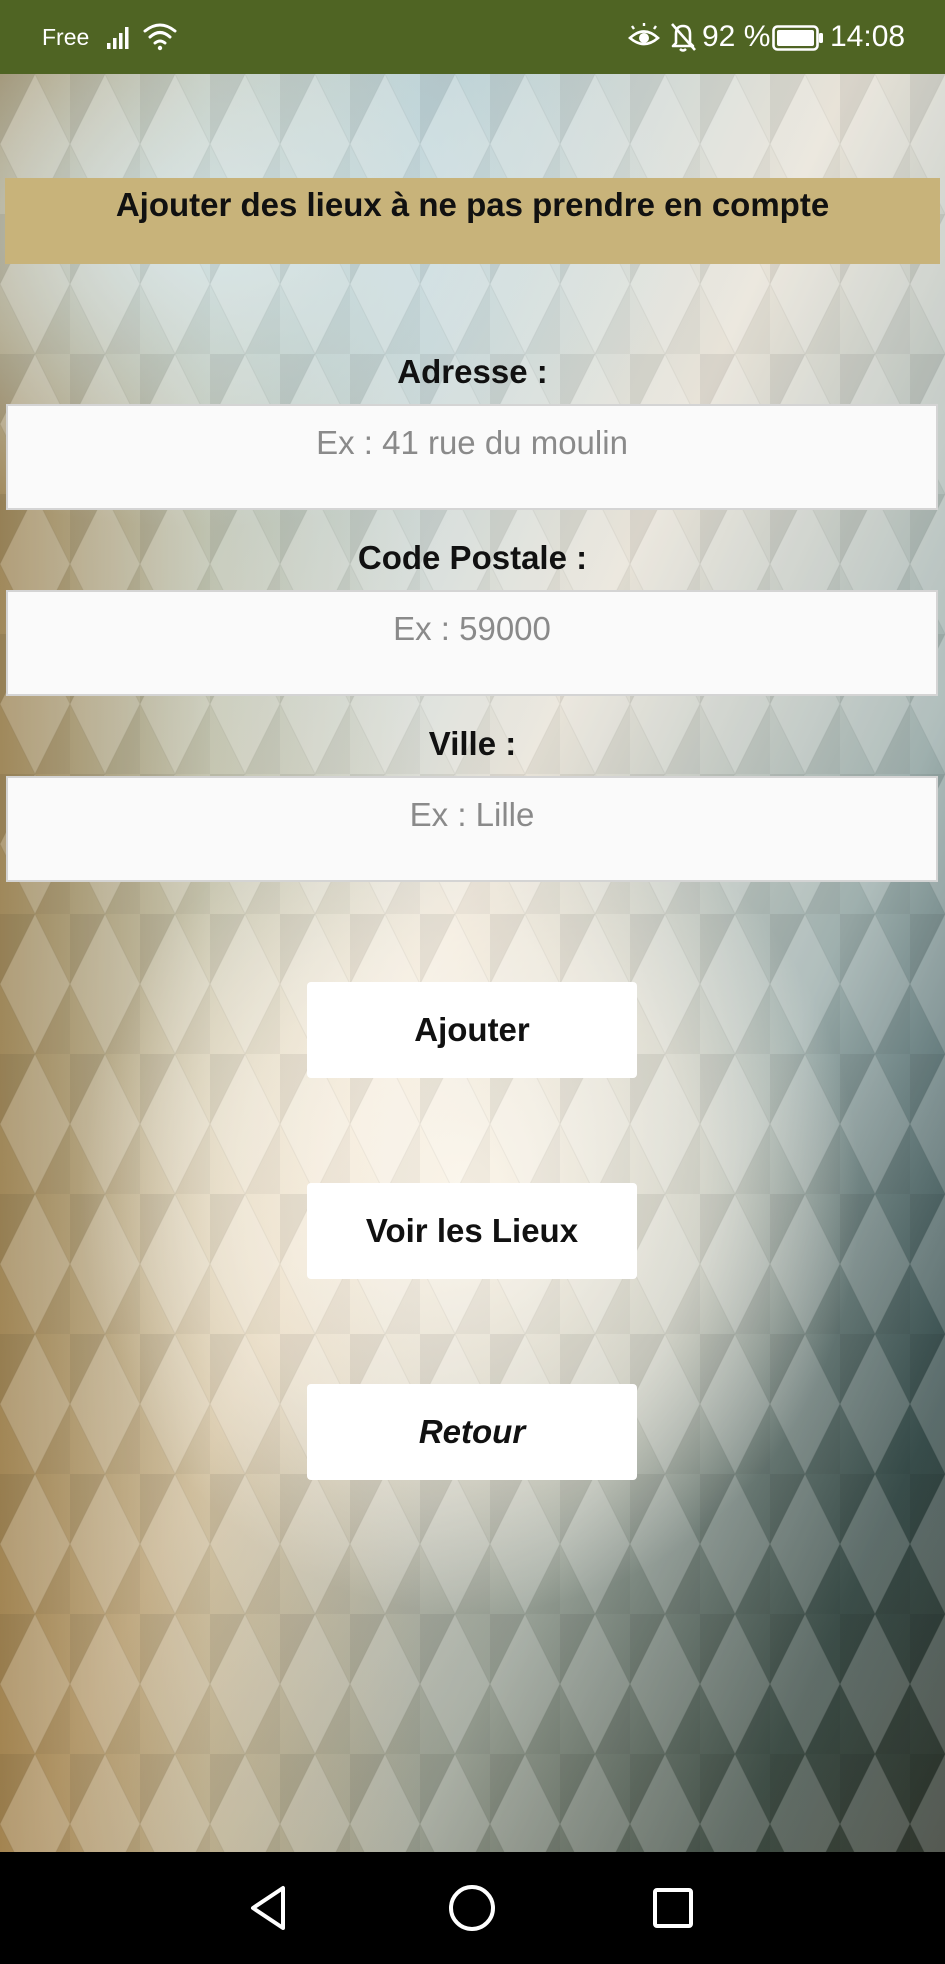 The width and height of the screenshot is (945, 1964). I want to click on carrier-name: Free, so click(66, 37).